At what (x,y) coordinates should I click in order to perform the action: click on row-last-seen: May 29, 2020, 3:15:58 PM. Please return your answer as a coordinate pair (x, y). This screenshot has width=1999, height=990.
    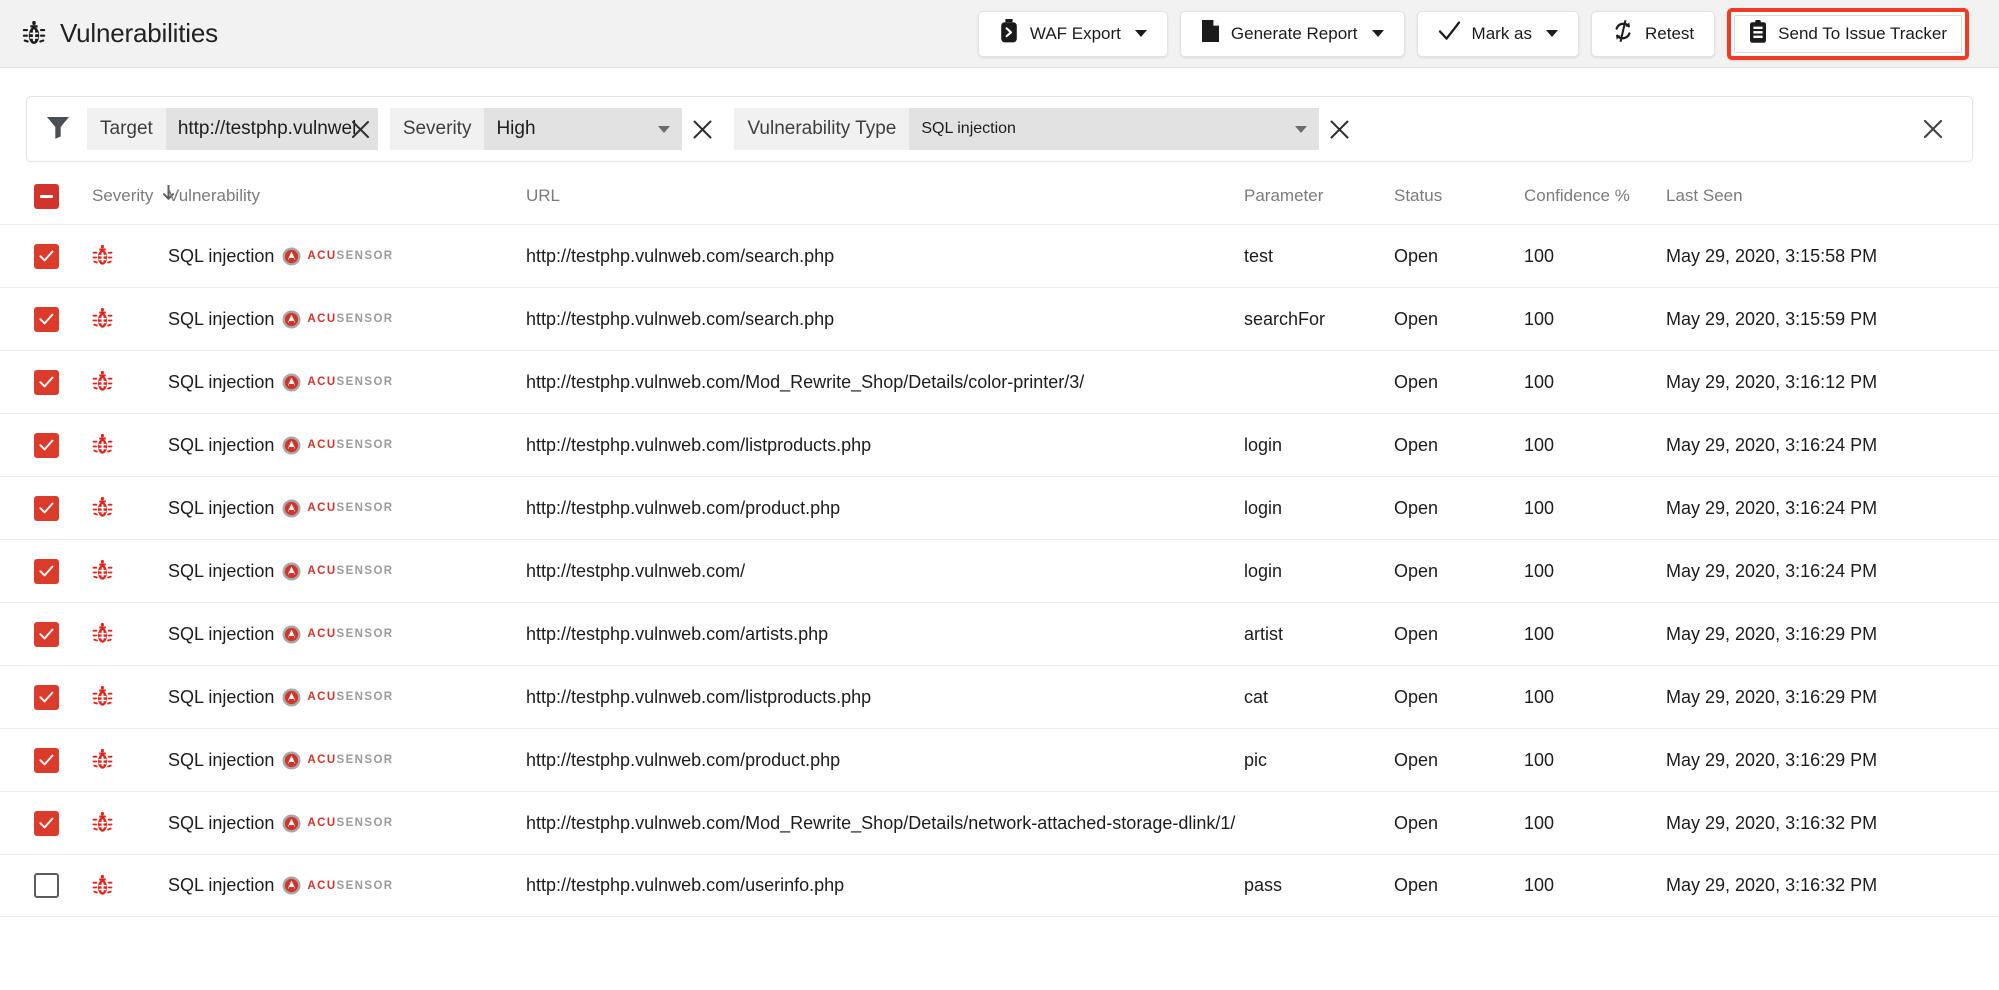
    Looking at the image, I should click on (1772, 255).